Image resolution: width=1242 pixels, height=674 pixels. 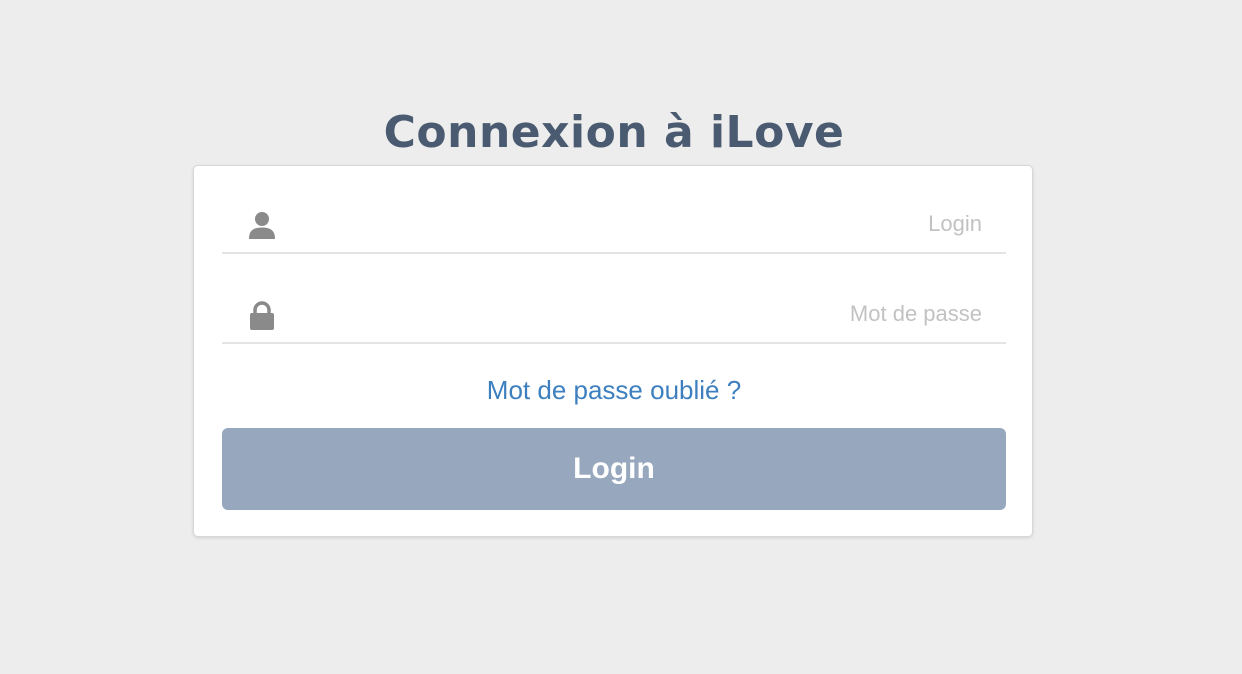 What do you see at coordinates (614, 469) in the screenshot?
I see `login-button: Login` at bounding box center [614, 469].